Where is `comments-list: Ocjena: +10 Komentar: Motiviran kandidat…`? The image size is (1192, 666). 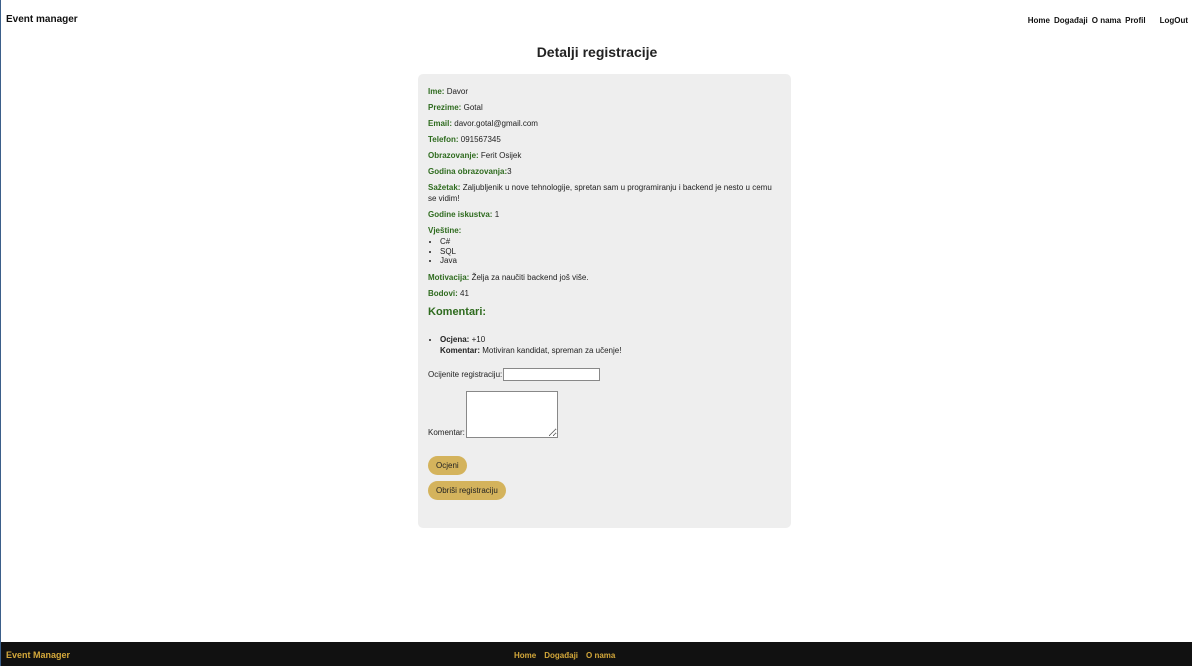
comments-list: Ocjena: +10 Komentar: Motiviran kandidat… is located at coordinates (604, 345).